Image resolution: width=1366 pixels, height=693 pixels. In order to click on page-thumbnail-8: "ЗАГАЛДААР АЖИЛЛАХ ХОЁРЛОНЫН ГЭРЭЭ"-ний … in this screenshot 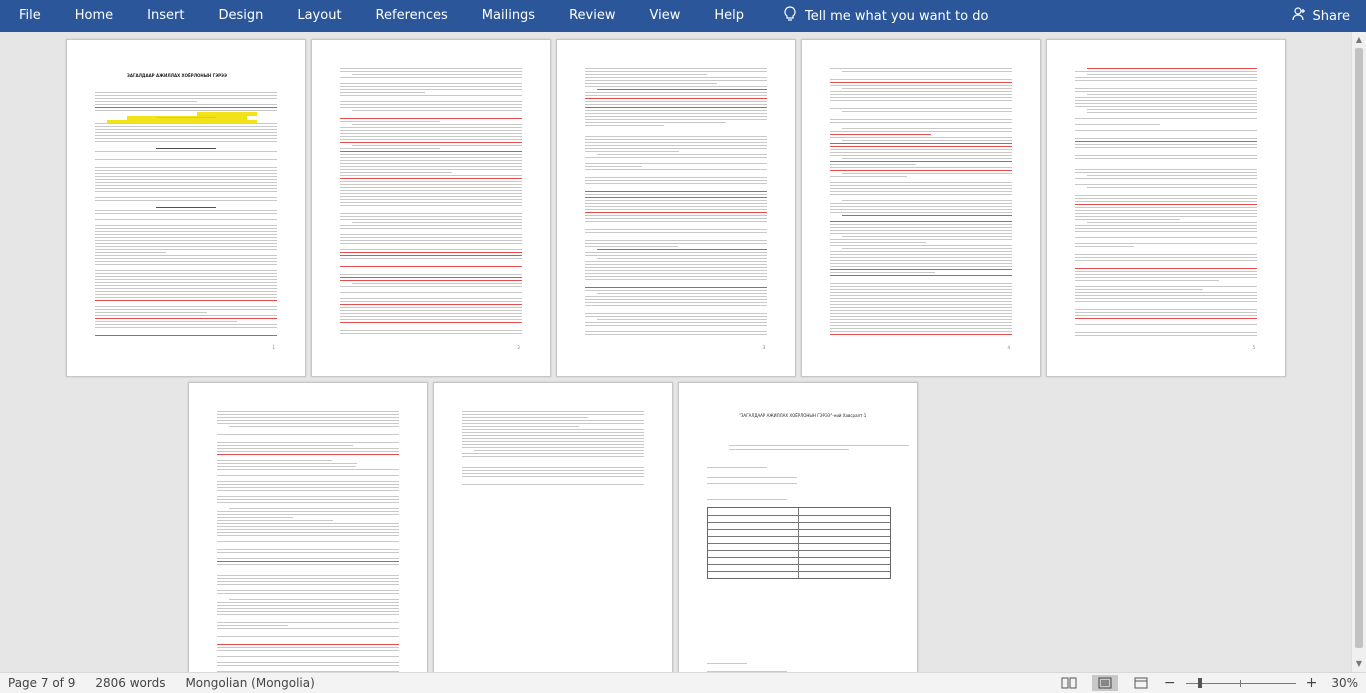, I will do `click(798, 527)`.